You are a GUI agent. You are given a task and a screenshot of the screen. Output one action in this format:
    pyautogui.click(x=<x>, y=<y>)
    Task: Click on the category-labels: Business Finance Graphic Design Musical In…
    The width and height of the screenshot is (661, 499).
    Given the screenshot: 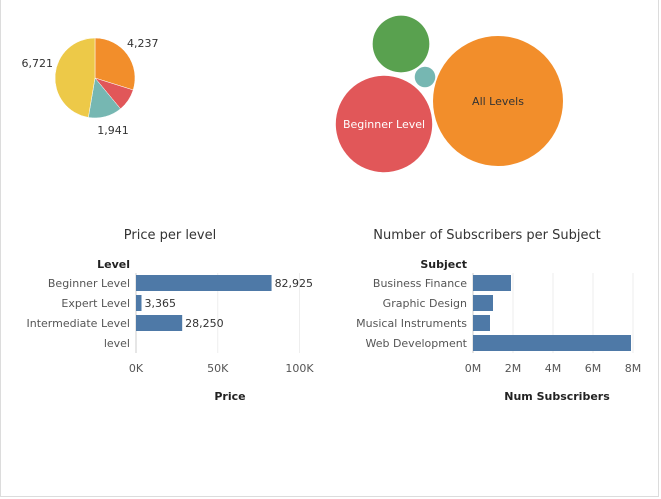 What is the action you would take?
    pyautogui.click(x=412, y=313)
    